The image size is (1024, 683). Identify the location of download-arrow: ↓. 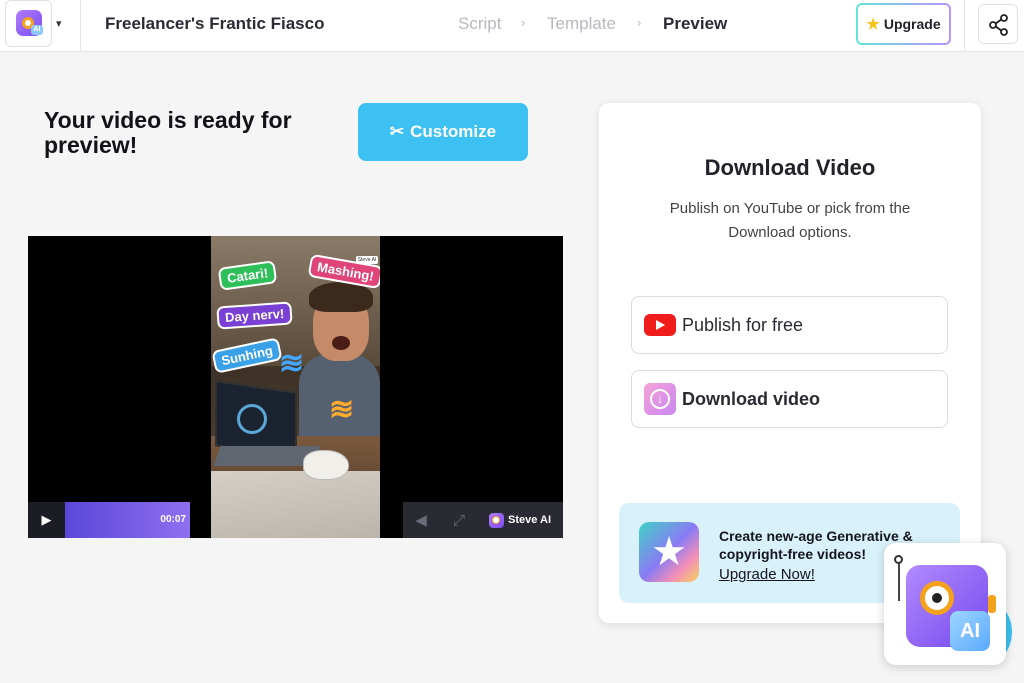
(660, 399).